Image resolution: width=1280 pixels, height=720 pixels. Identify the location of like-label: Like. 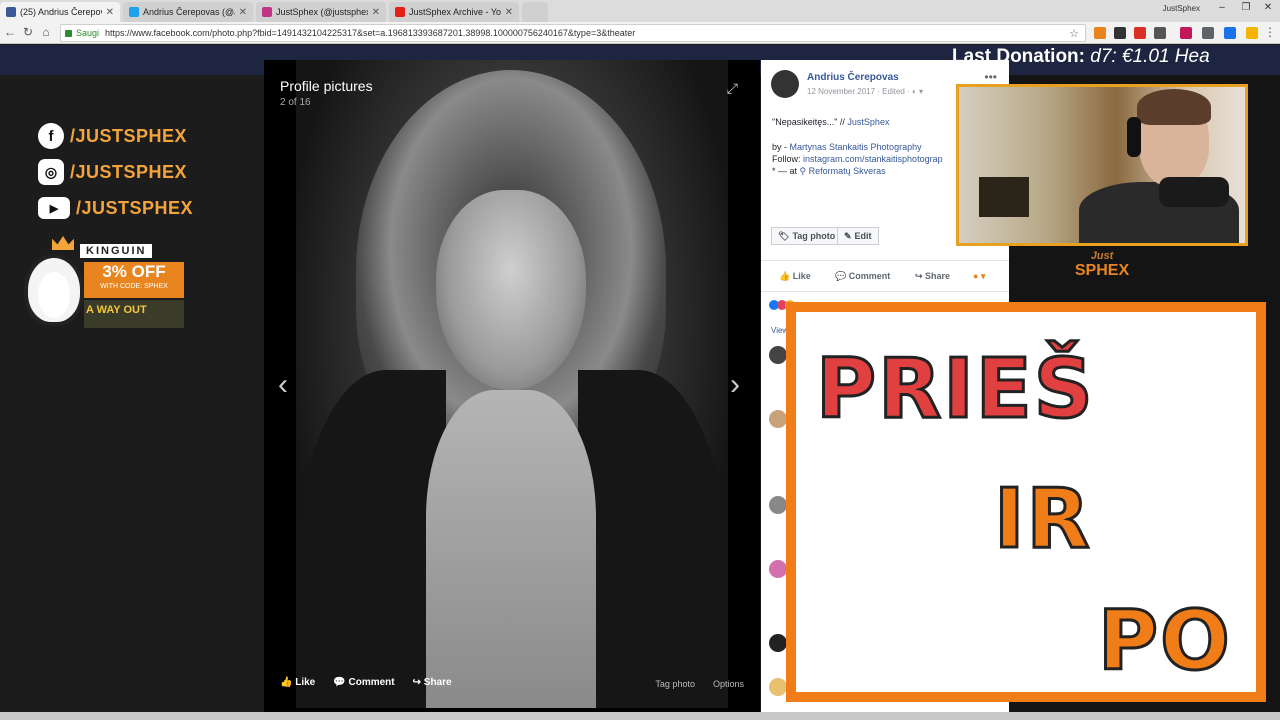
(305, 682).